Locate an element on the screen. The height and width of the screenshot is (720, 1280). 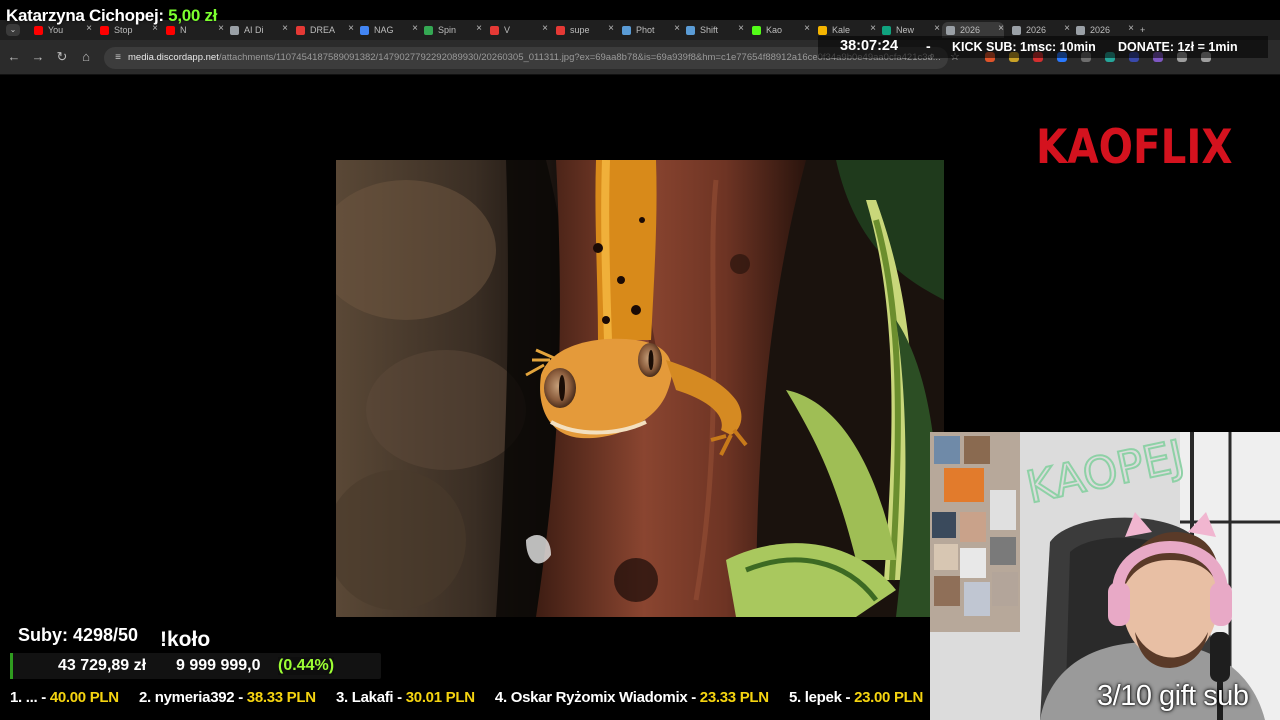
leaderboard-entry: 1. ... - 40.00 PLN is located at coordinates (64, 697).